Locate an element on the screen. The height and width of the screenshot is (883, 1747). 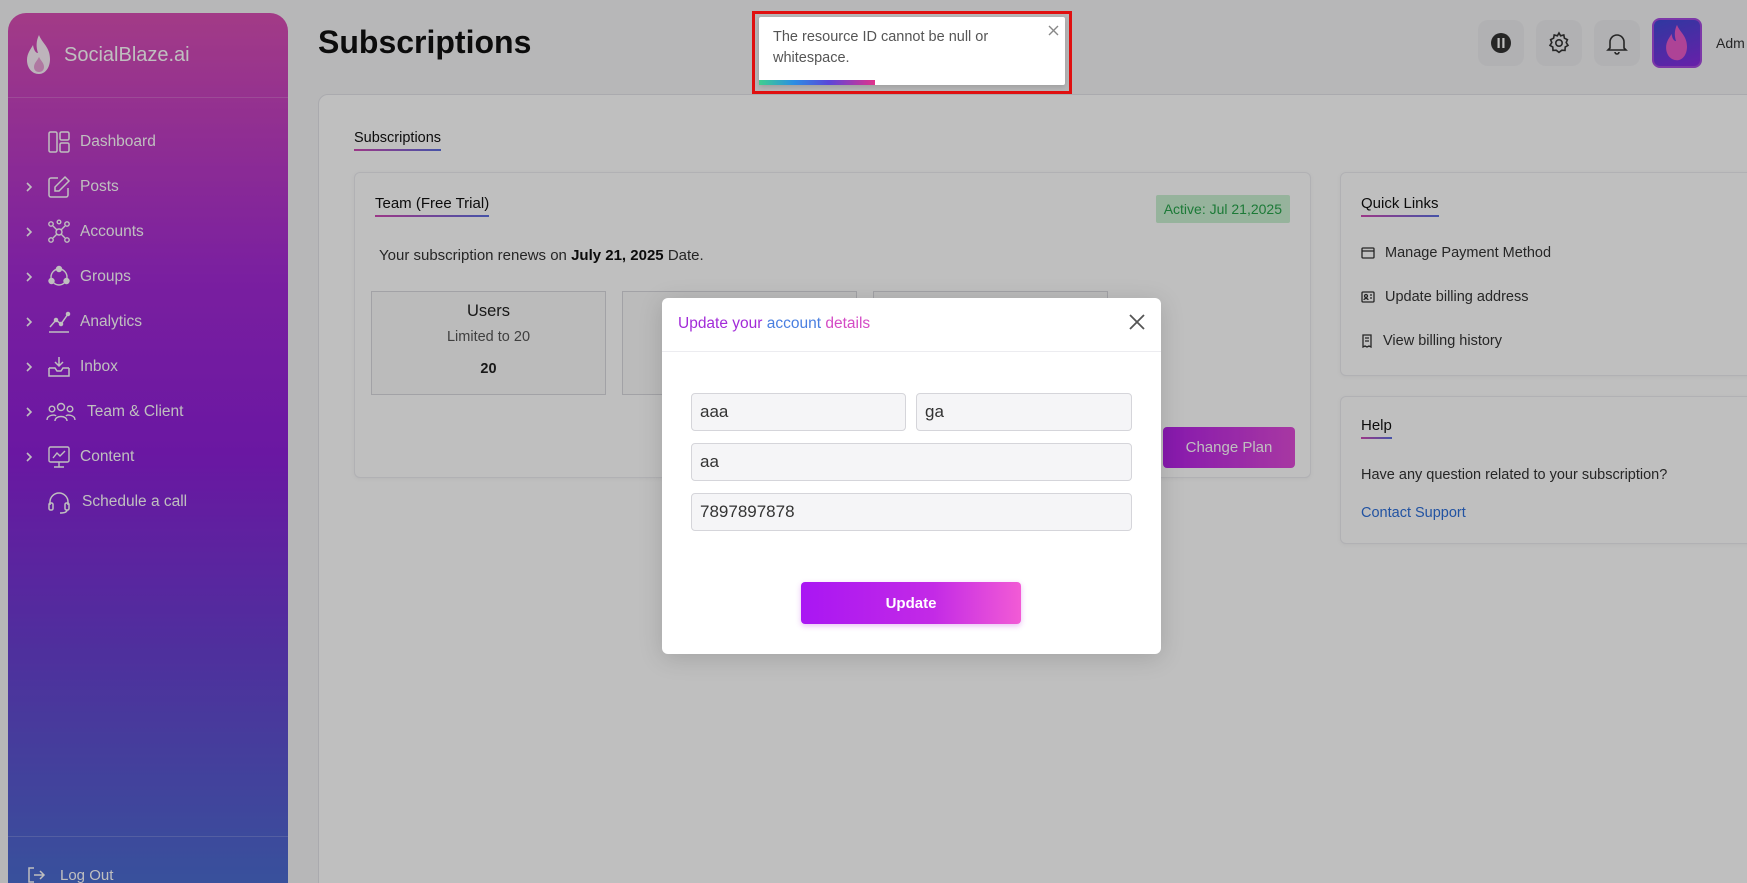
first-name-field is located at coordinates (798, 412).